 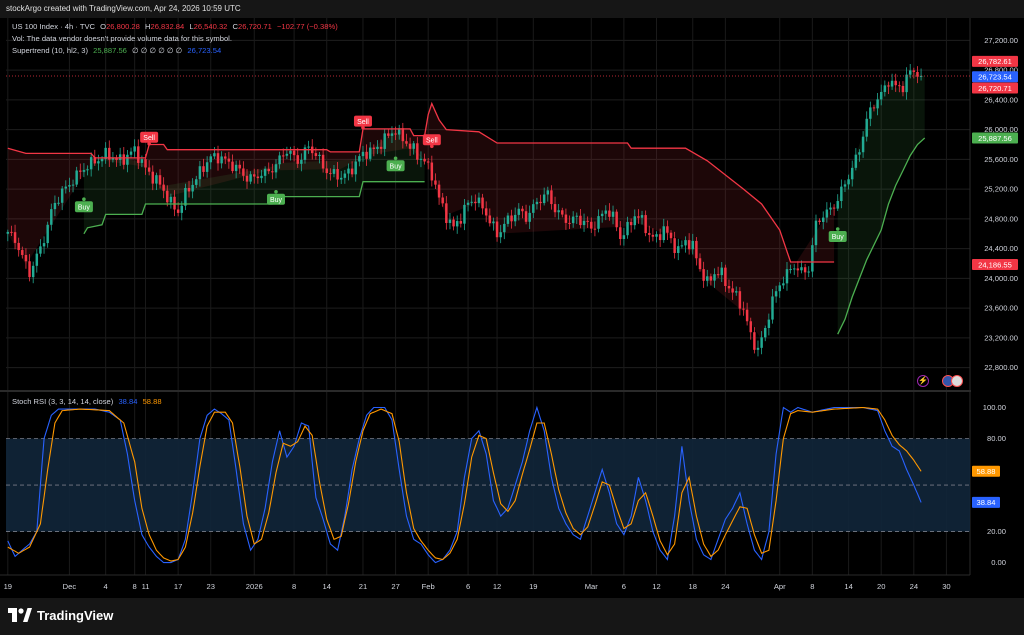 I want to click on price-axis-tick: 24,800.00, so click(x=1001, y=218).